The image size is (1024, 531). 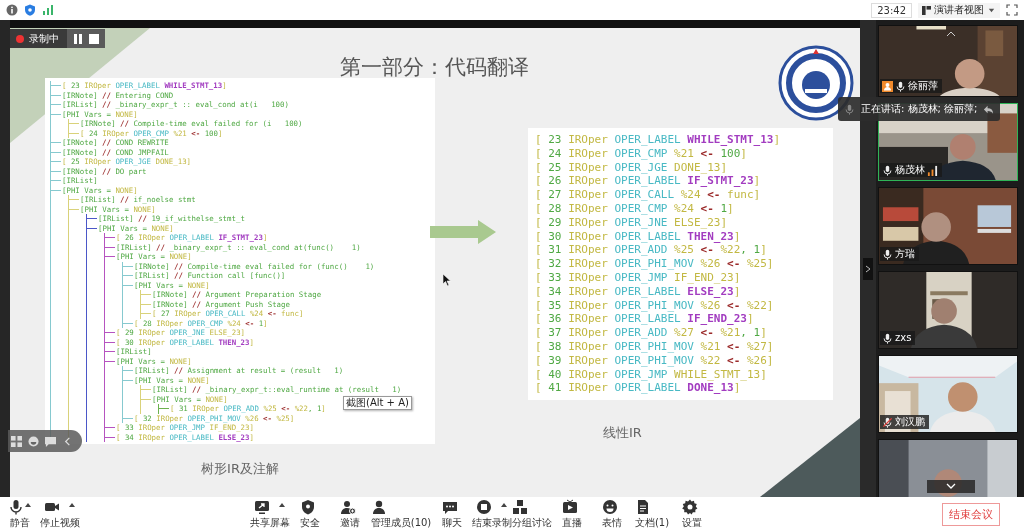 I want to click on collapse-button, so click(x=951, y=486).